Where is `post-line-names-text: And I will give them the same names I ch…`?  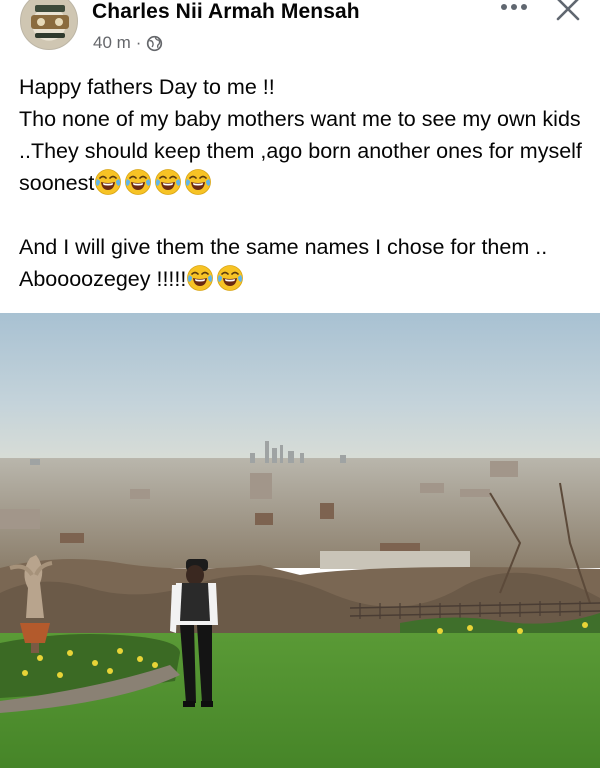
post-line-names-text: And I will give them the same names I ch… is located at coordinates (283, 263).